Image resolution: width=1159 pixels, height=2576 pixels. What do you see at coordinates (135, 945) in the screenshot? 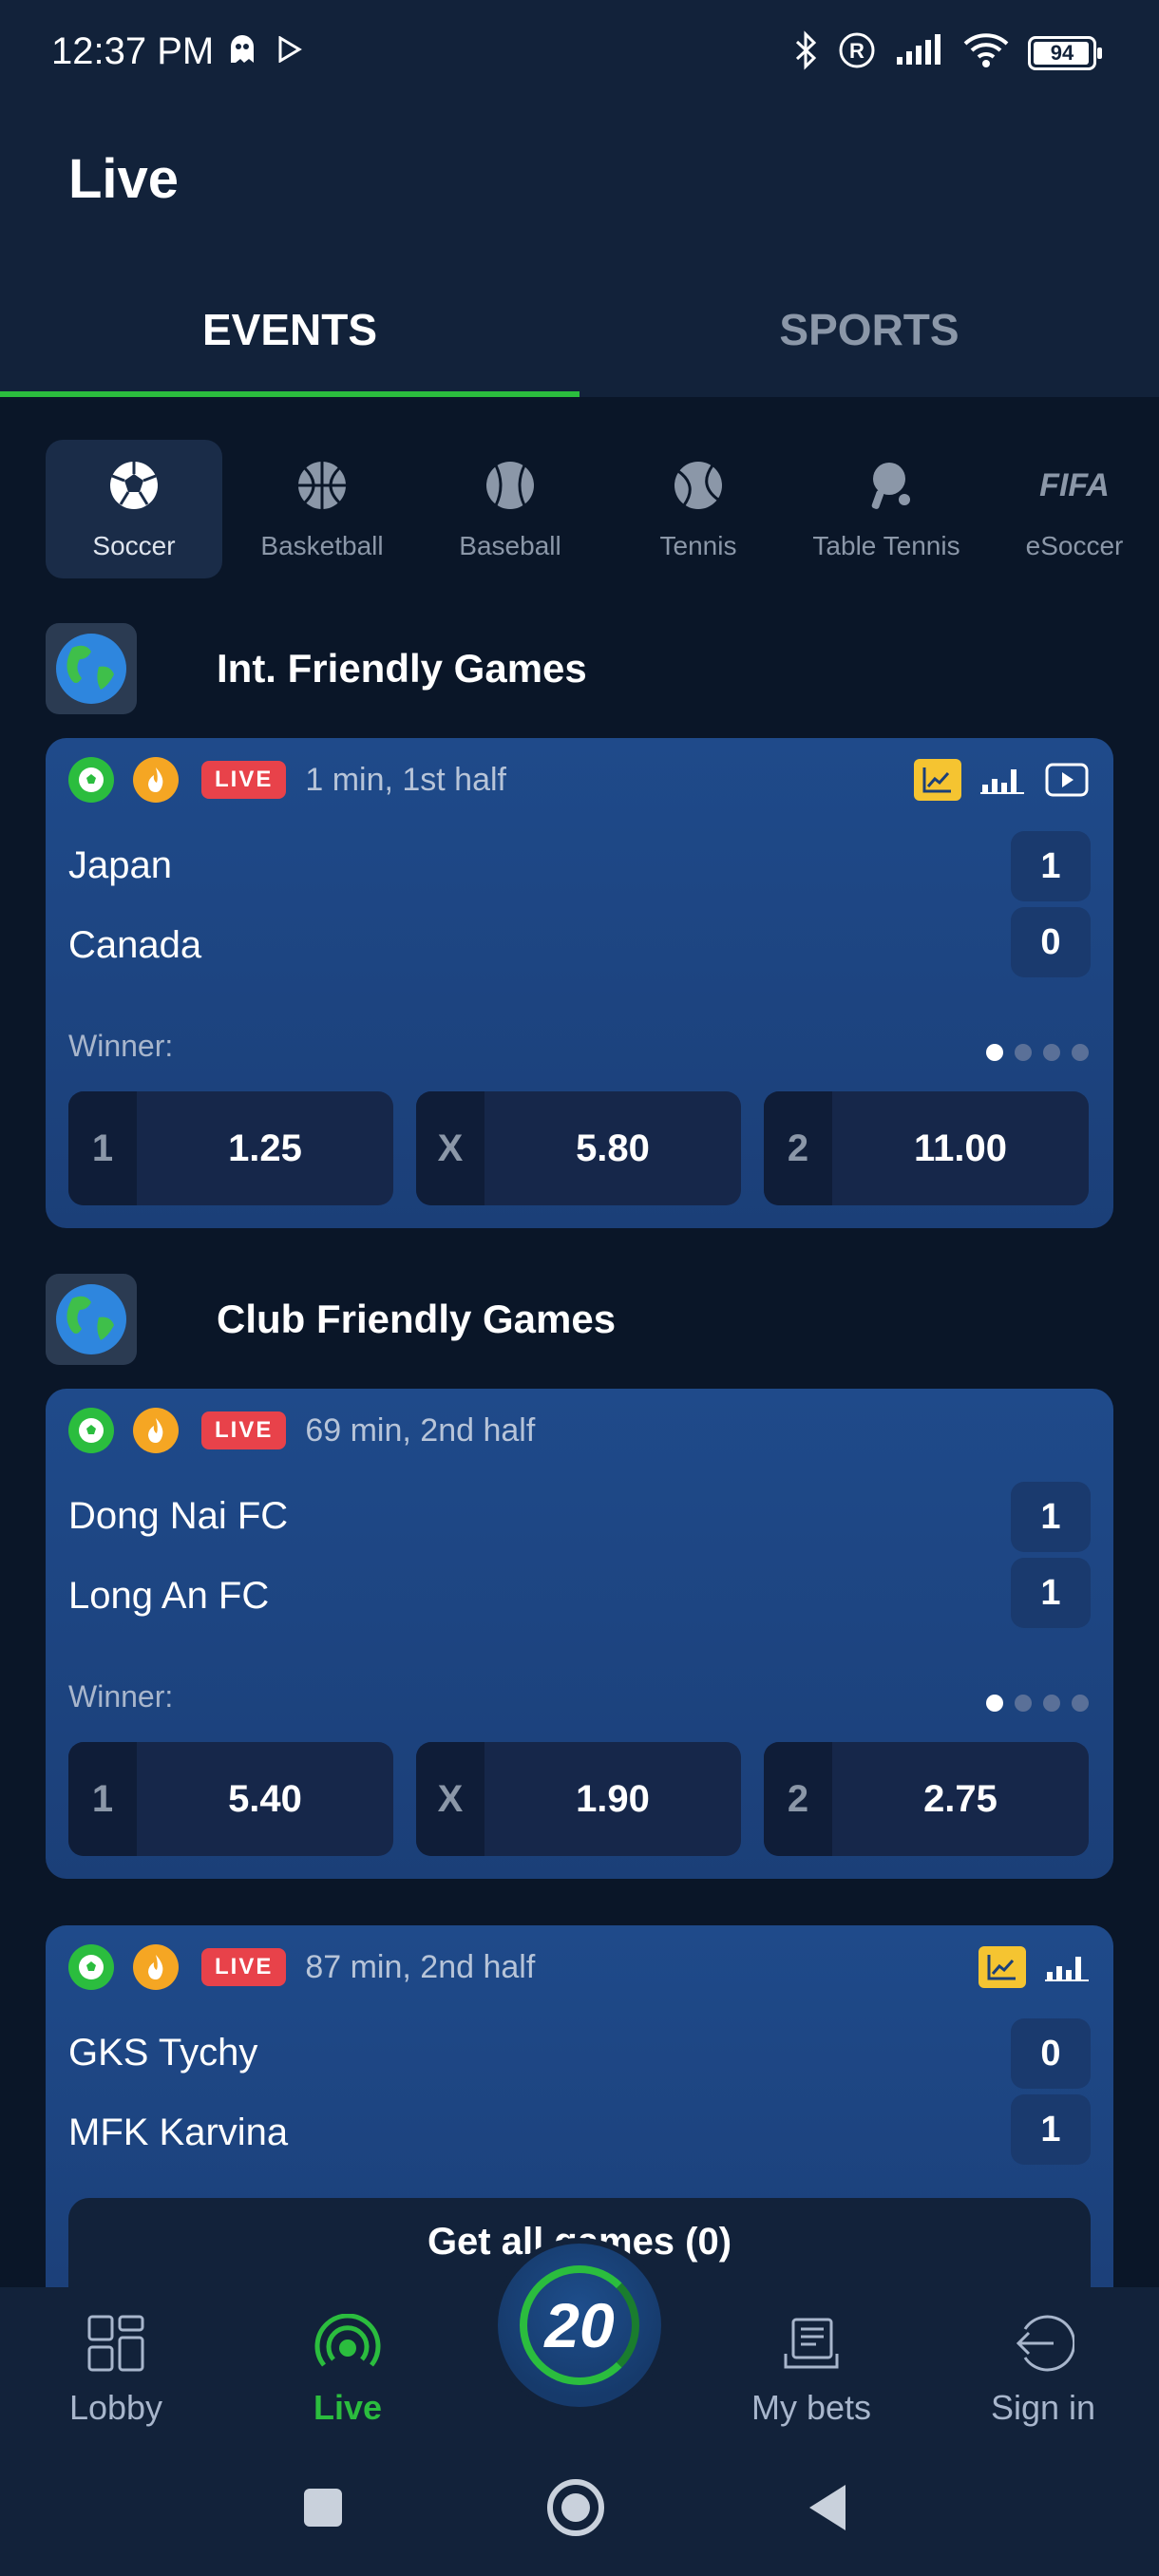
I see `away-team: Canada` at bounding box center [135, 945].